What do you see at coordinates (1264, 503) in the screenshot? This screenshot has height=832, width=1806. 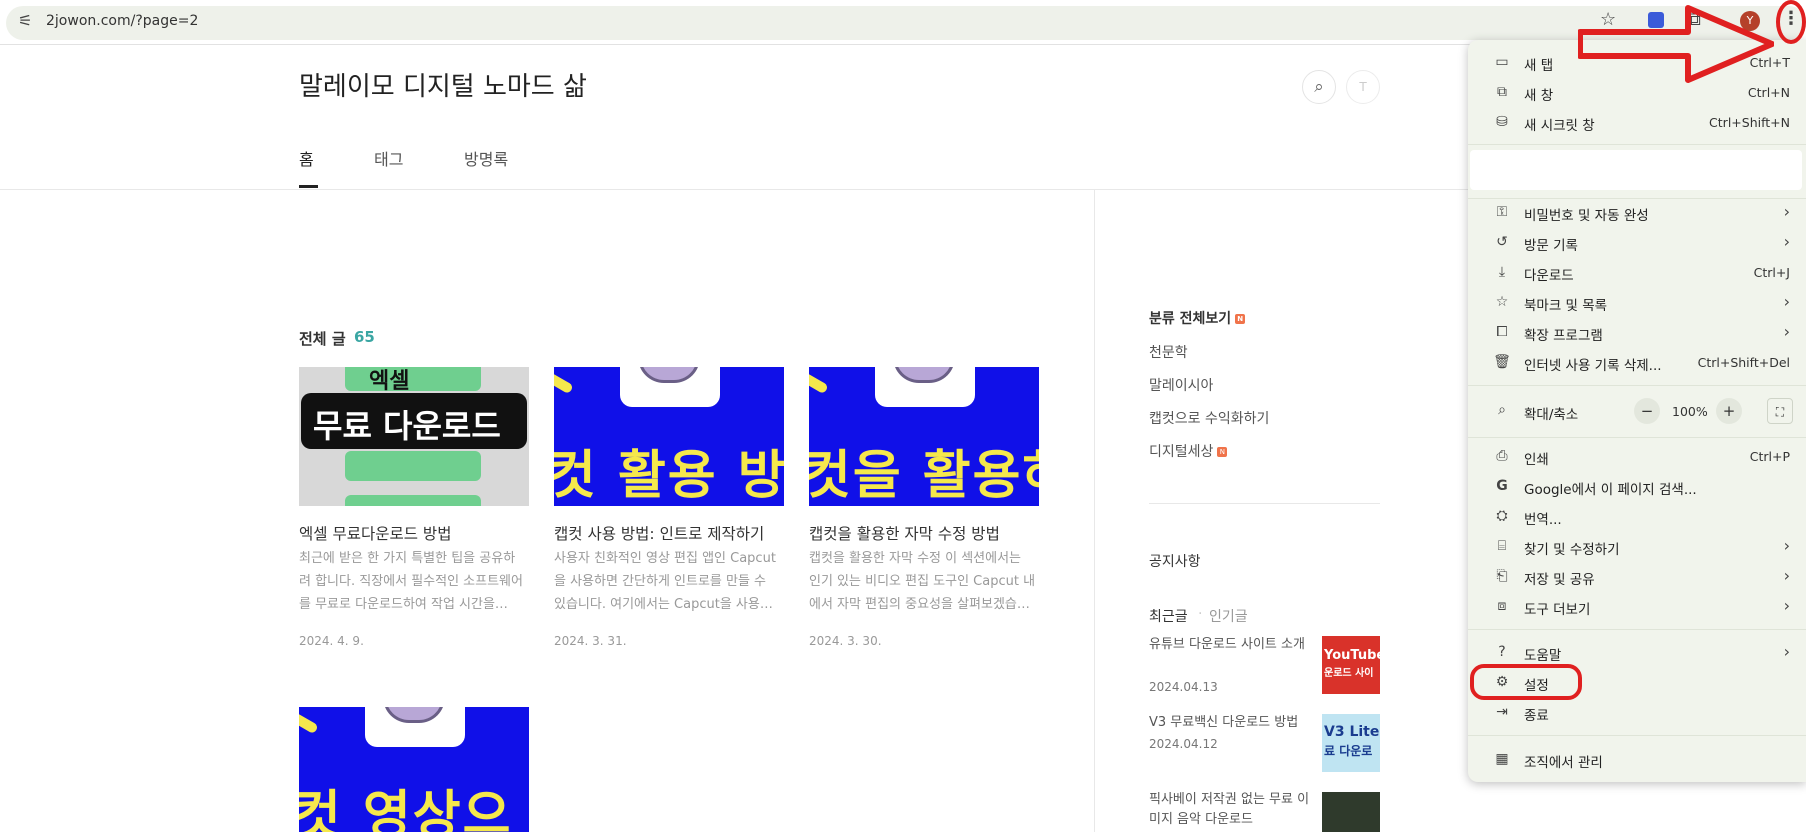 I see `sidebar-separator` at bounding box center [1264, 503].